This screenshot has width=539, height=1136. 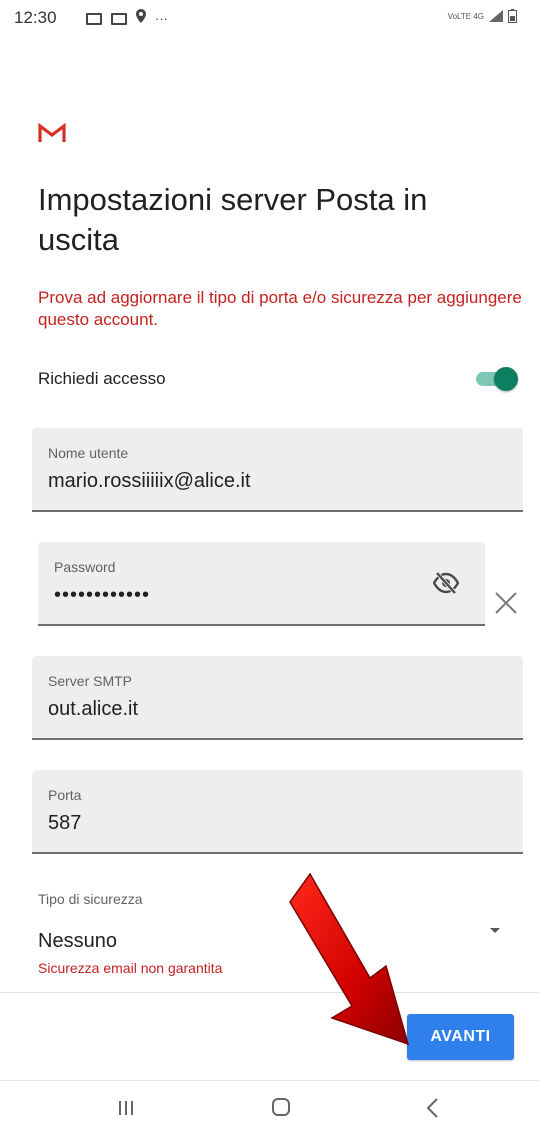 I want to click on visibility-off-icon, so click(x=446, y=583).